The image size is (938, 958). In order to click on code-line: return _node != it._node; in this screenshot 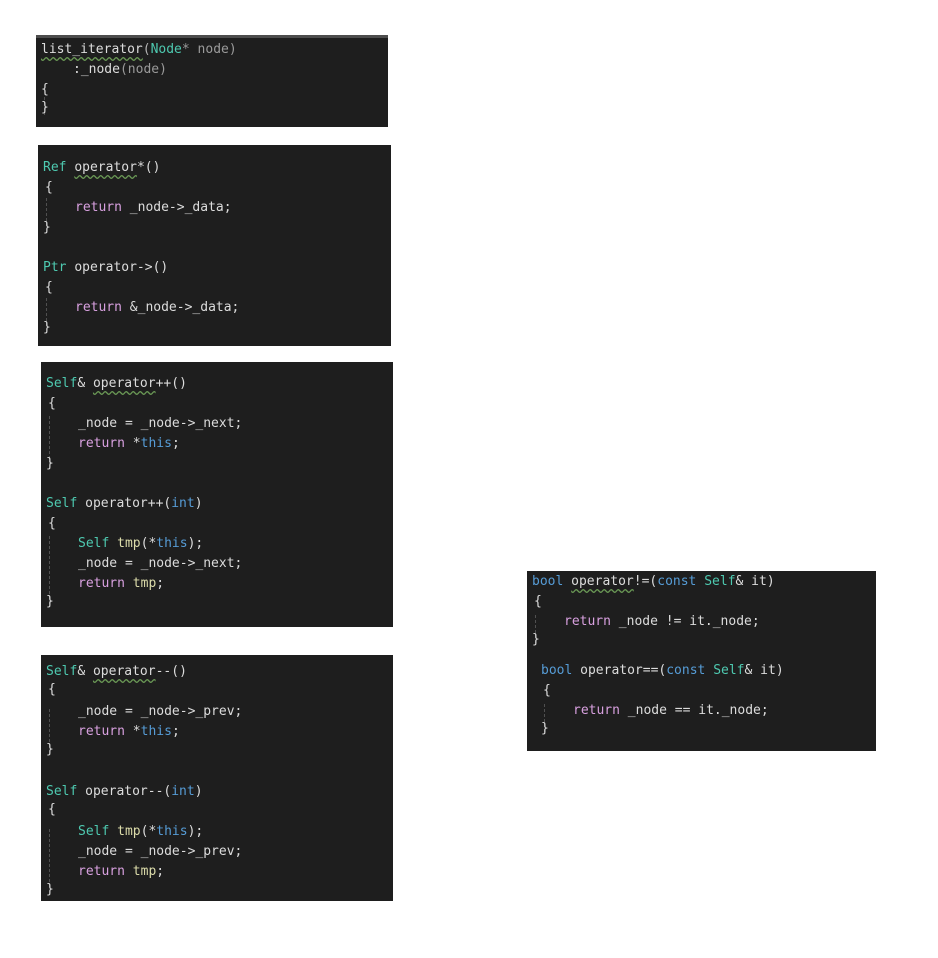, I will do `click(662, 622)`.